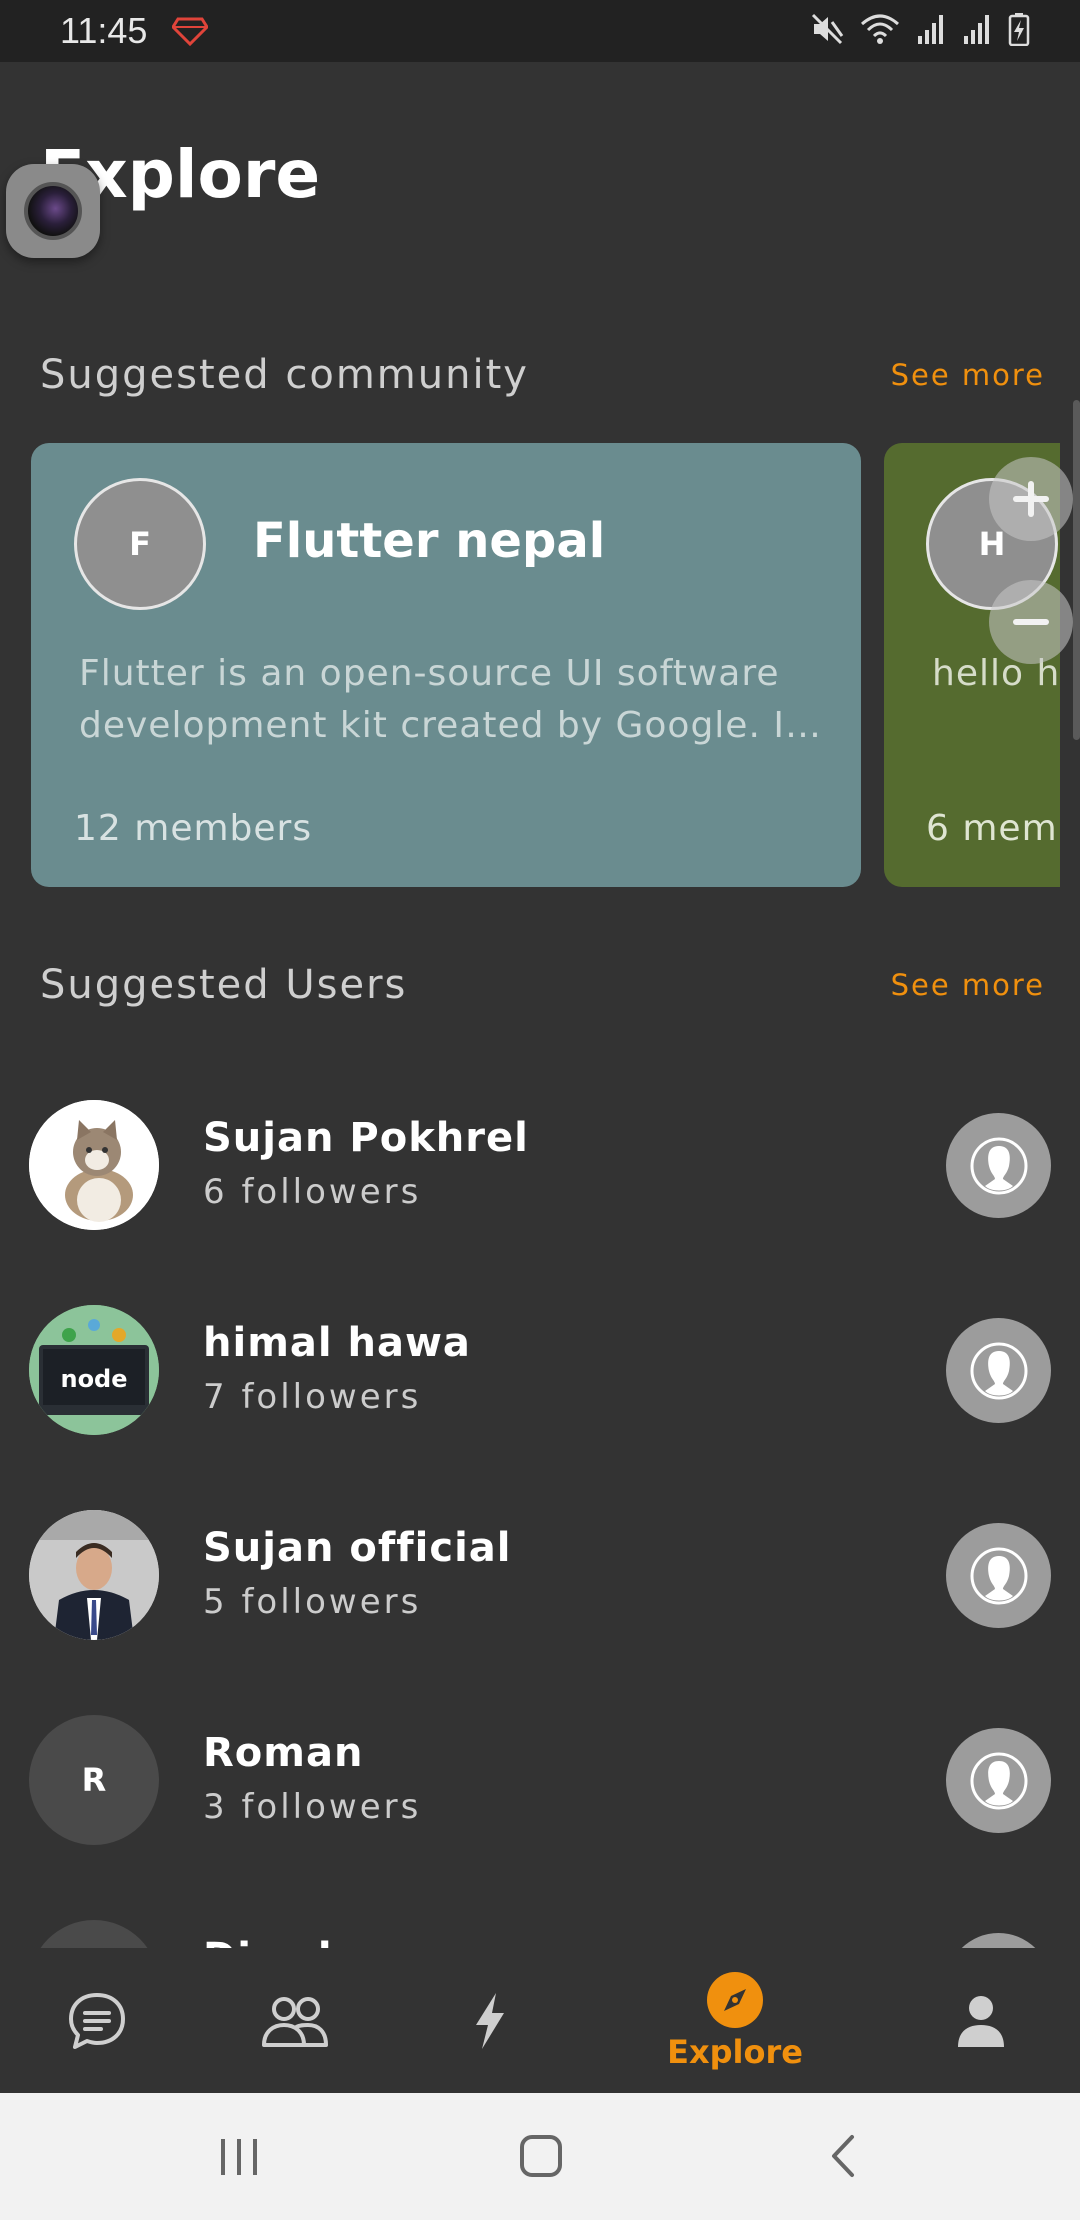  I want to click on community-members: 12 members, so click(193, 828).